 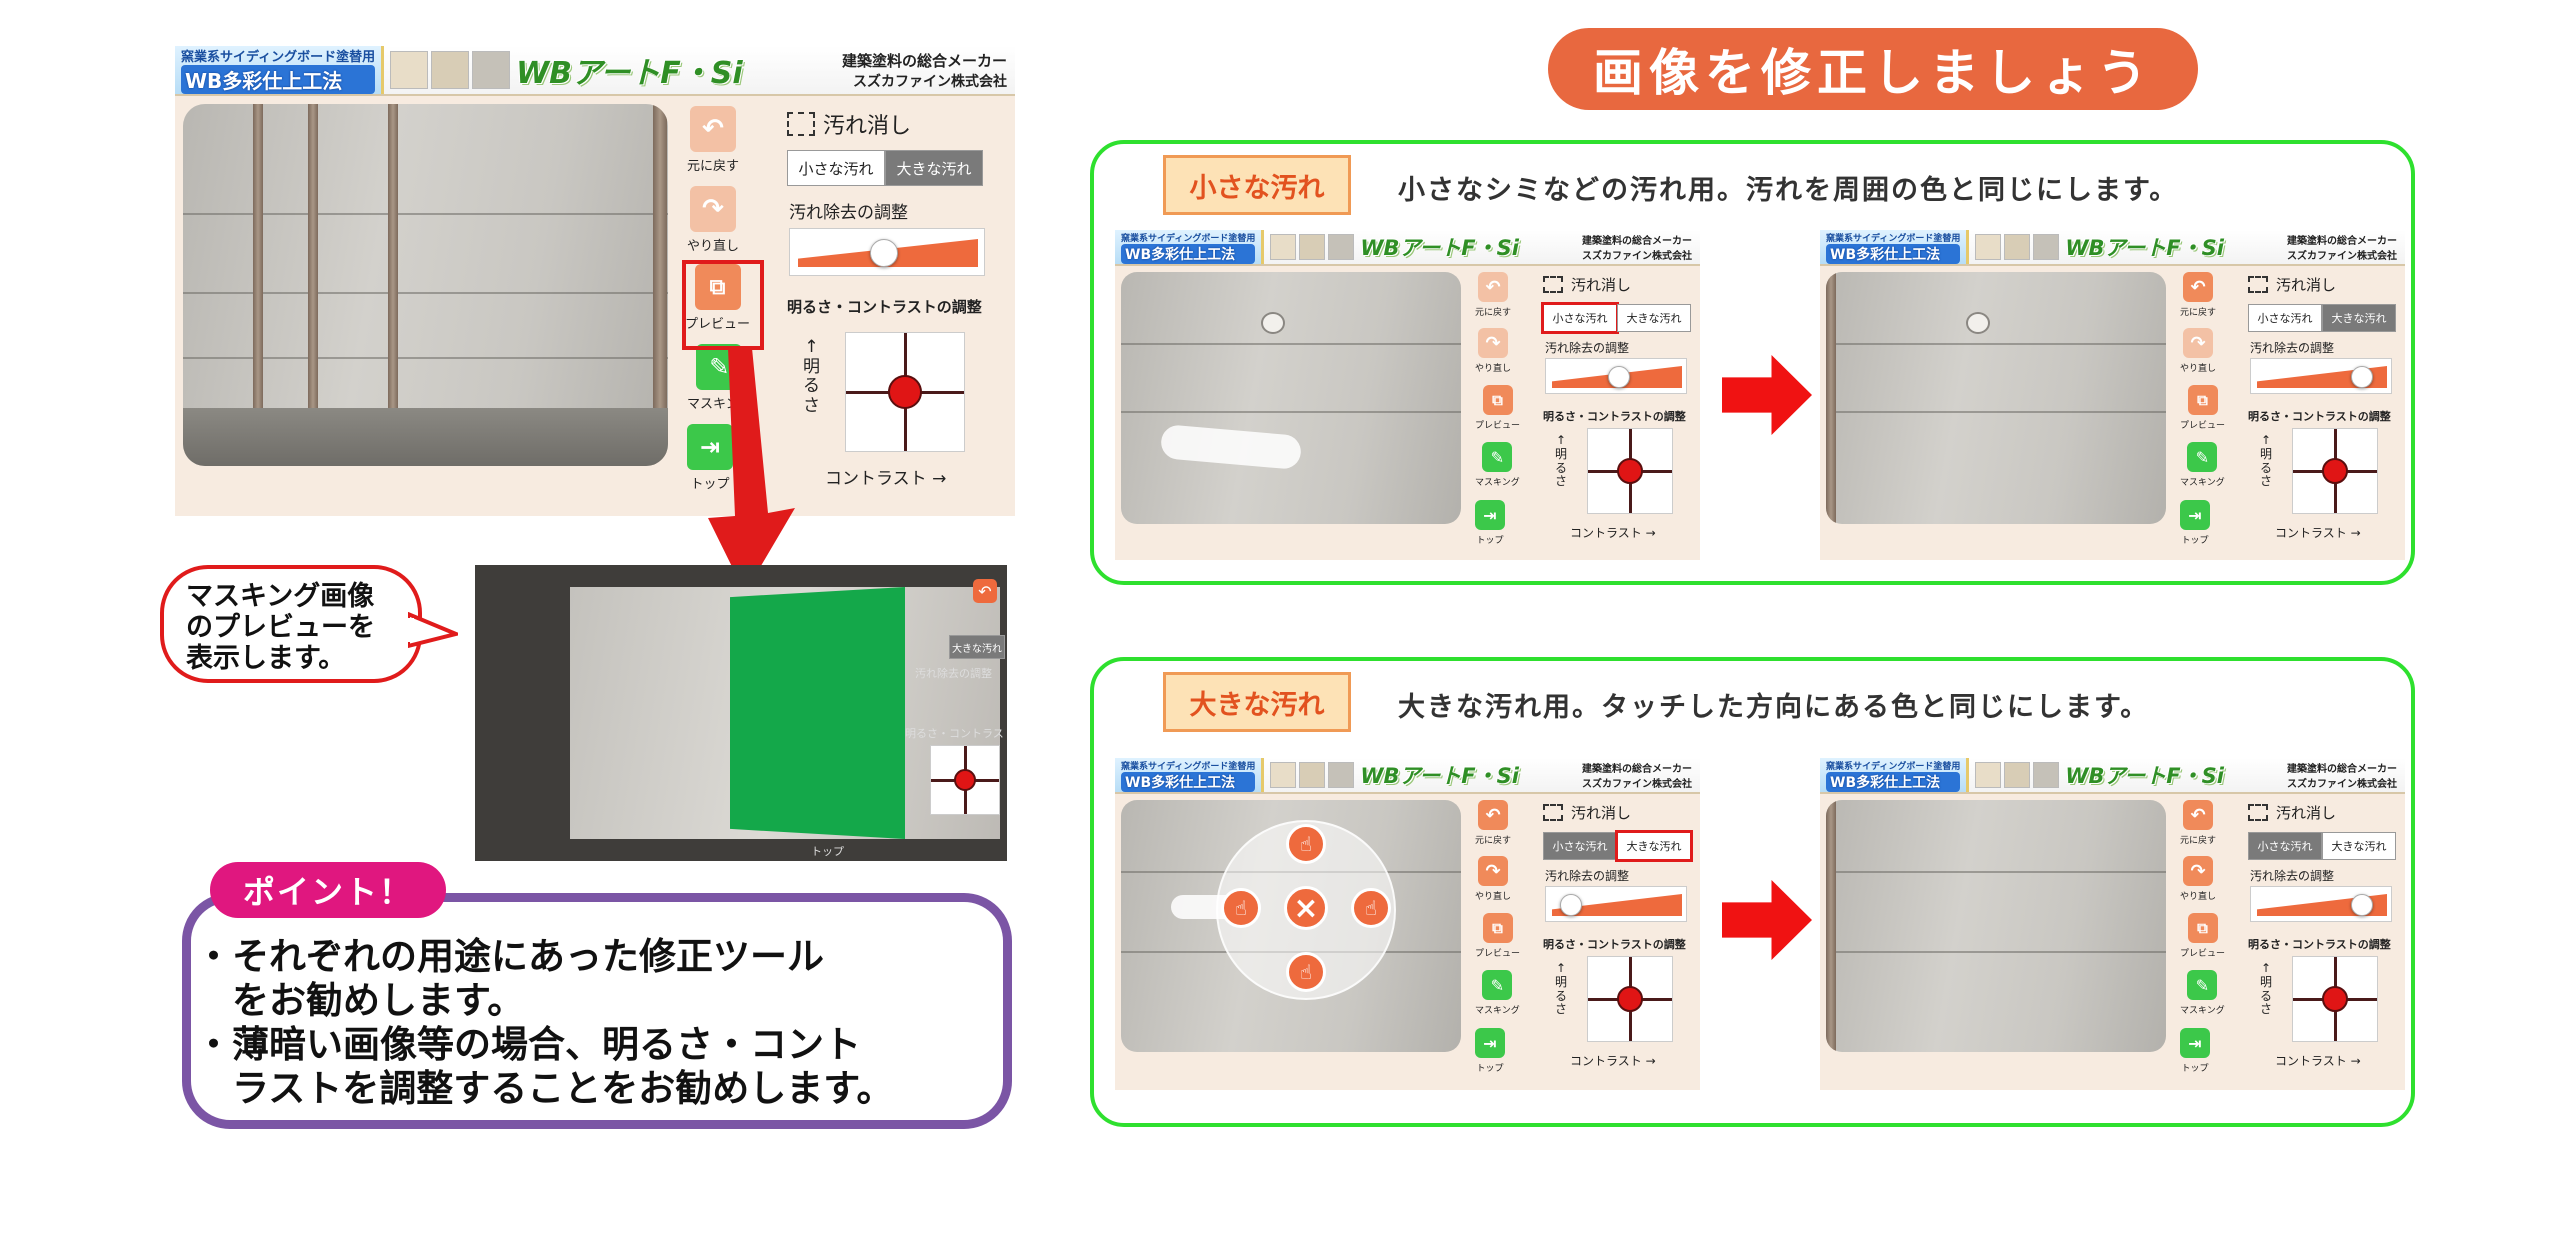 What do you see at coordinates (1497, 928) in the screenshot?
I see `preview-icon: ⧉` at bounding box center [1497, 928].